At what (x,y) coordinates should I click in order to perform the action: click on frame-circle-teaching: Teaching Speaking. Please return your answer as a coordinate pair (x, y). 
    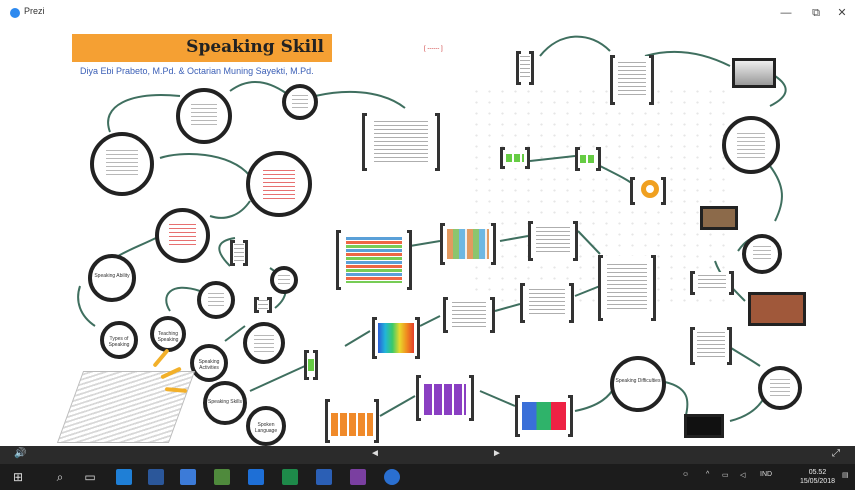
    Looking at the image, I should click on (168, 334).